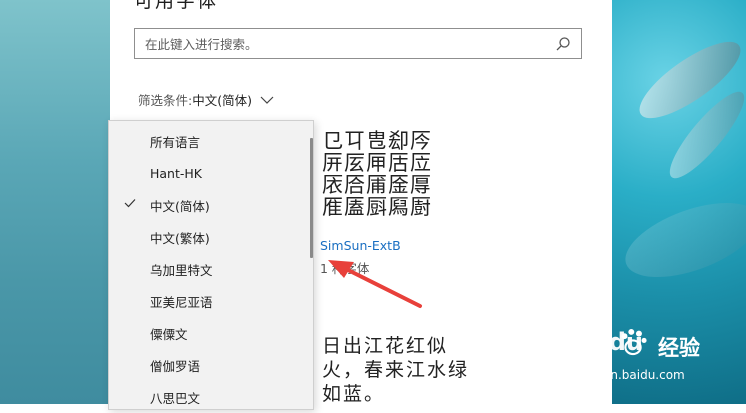 This screenshot has width=746, height=413. What do you see at coordinates (55, 202) in the screenshot?
I see `desktop-wallpaper-left` at bounding box center [55, 202].